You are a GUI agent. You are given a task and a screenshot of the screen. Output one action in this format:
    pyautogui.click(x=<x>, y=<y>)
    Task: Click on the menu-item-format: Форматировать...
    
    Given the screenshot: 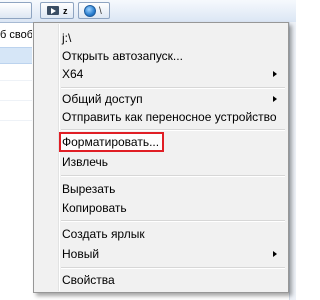 What is the action you would take?
    pyautogui.click(x=161, y=142)
    